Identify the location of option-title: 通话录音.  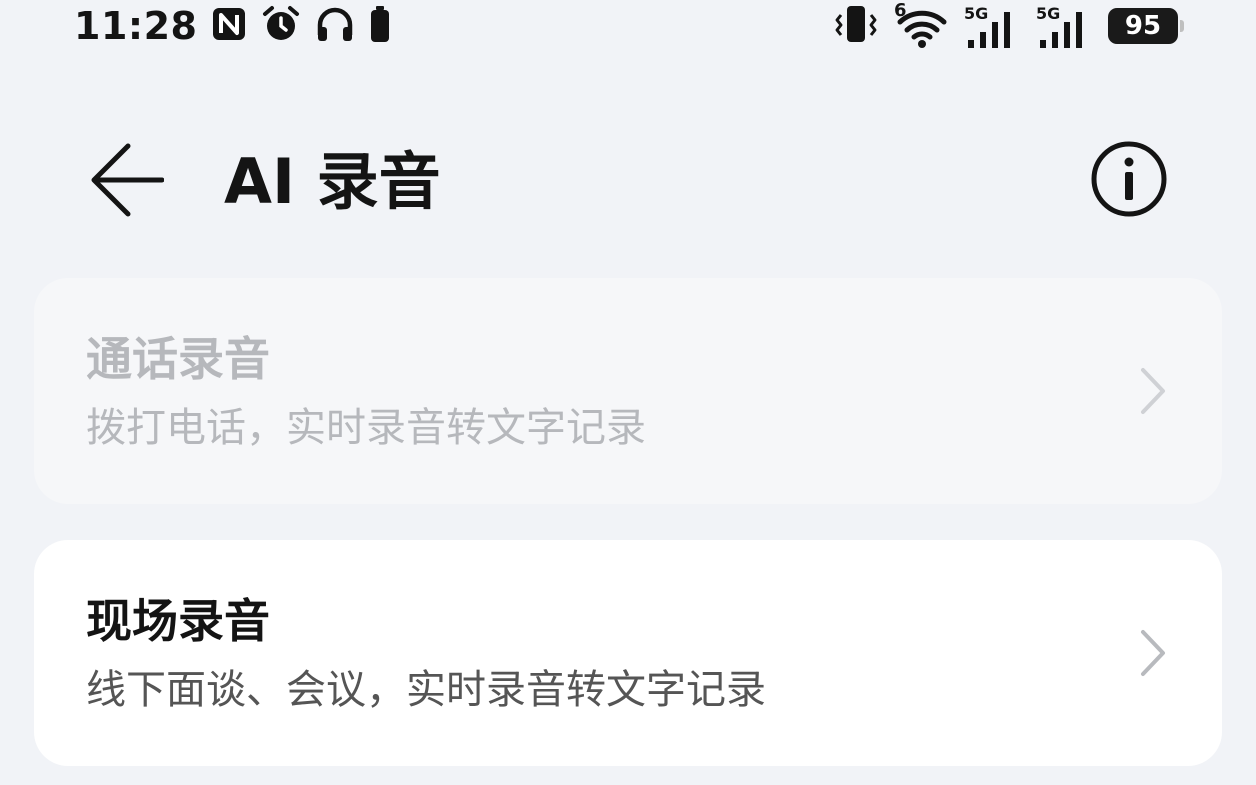
(178, 359).